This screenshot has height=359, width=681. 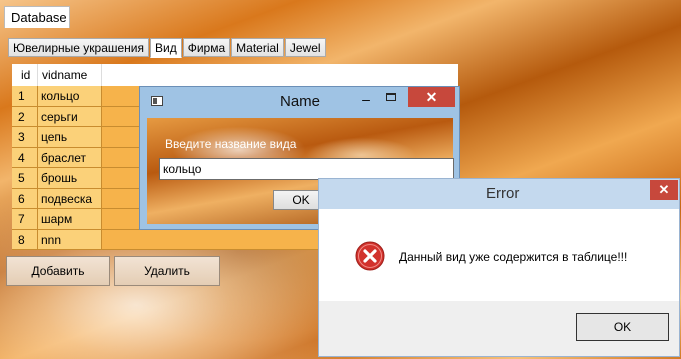 What do you see at coordinates (257, 47) in the screenshot?
I see `tab-3: Material` at bounding box center [257, 47].